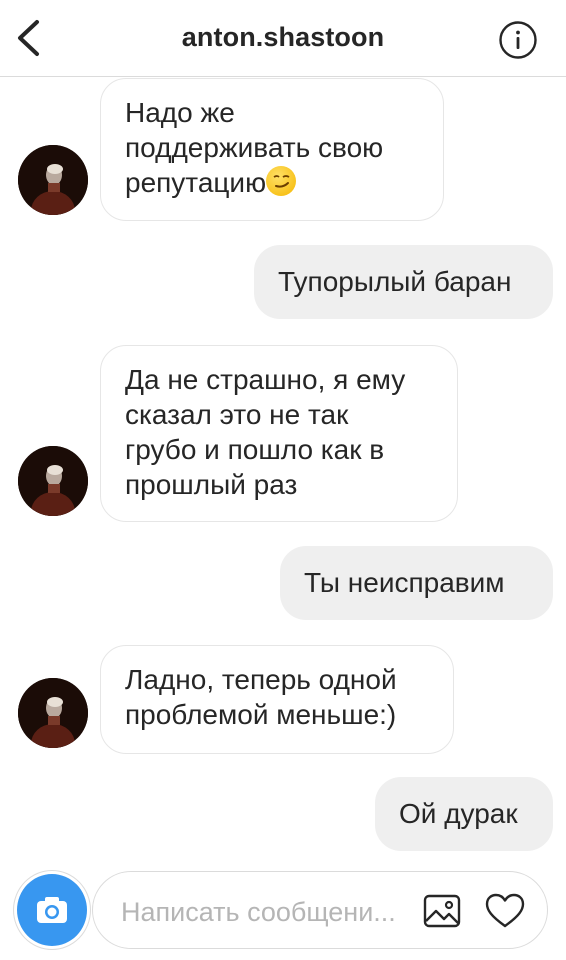 This screenshot has width=566, height=960. I want to click on camera-icon, so click(52, 910).